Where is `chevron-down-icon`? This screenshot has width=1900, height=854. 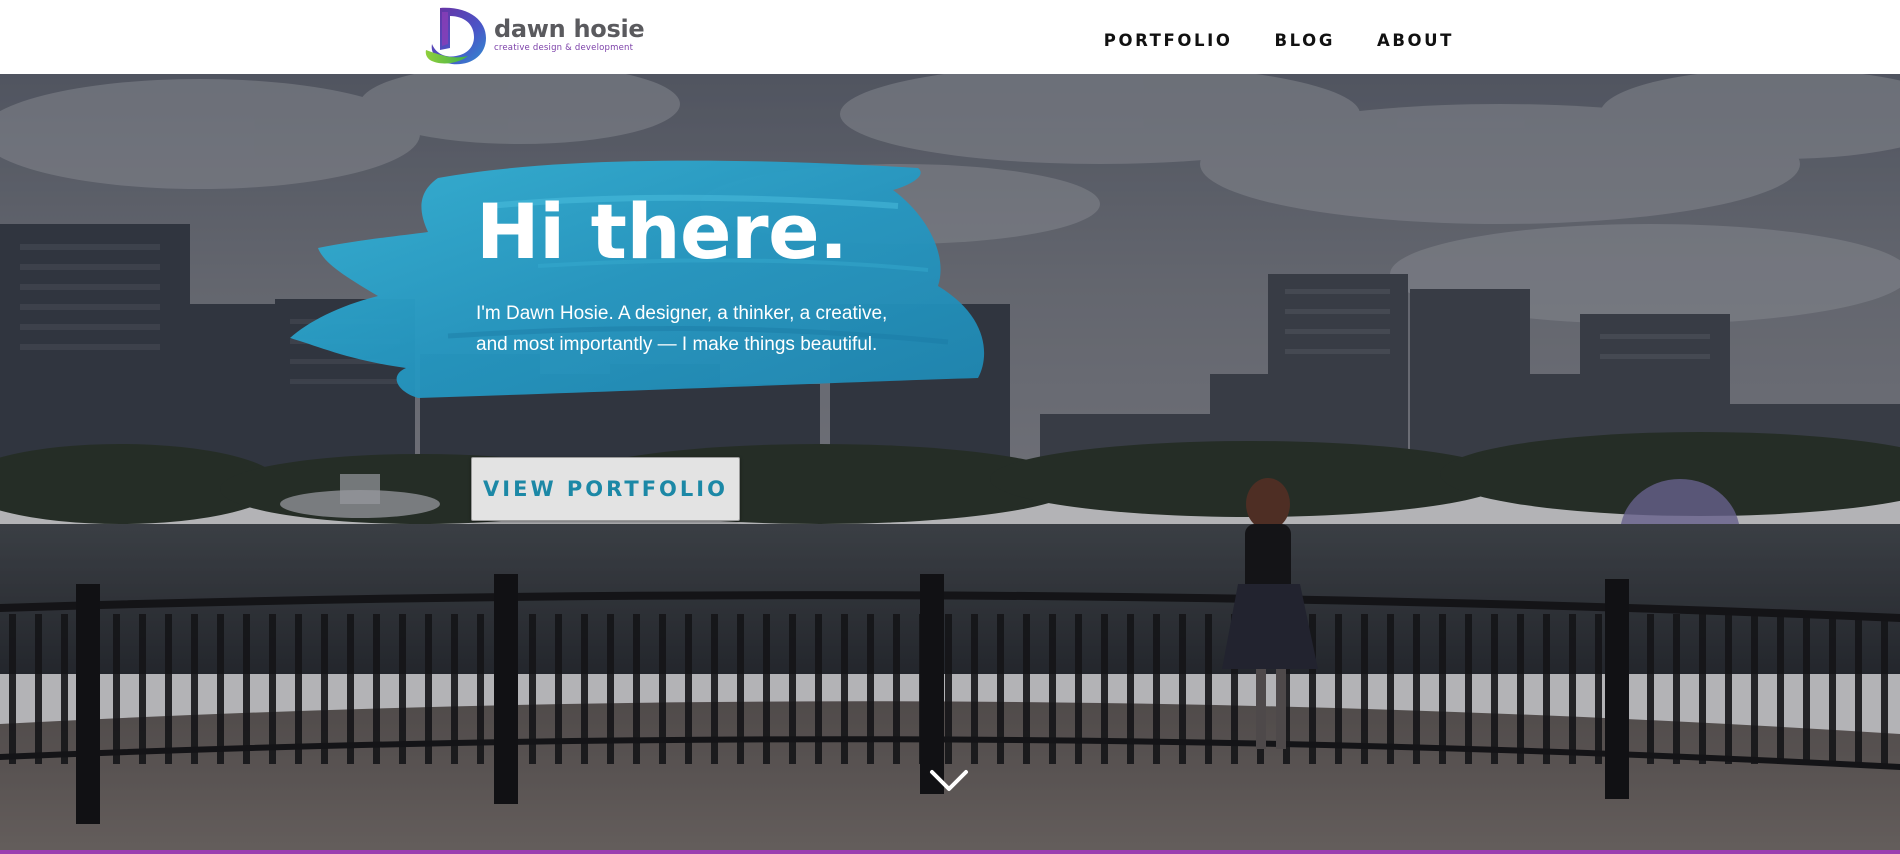 chevron-down-icon is located at coordinates (949, 781).